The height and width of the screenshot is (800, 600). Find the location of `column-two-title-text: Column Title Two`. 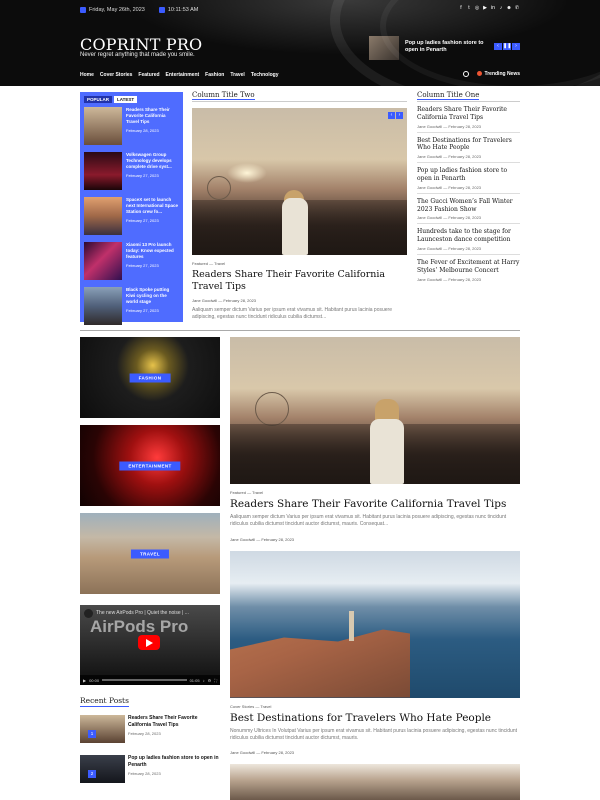

column-two-title-text: Column Title Two is located at coordinates (223, 95).